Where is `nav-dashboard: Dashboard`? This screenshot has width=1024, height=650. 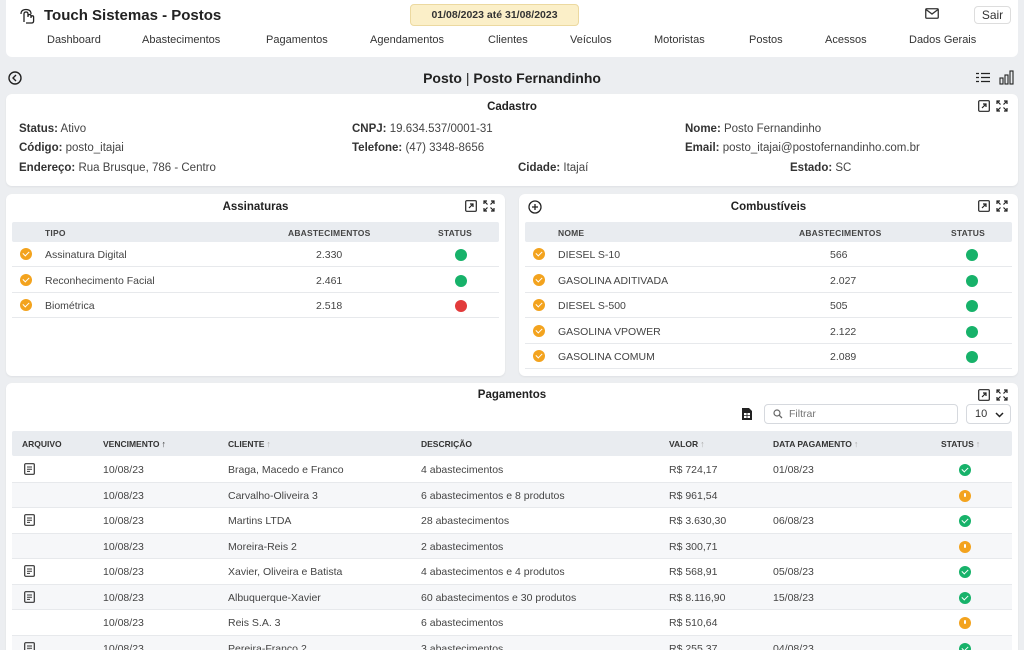 nav-dashboard: Dashboard is located at coordinates (74, 40).